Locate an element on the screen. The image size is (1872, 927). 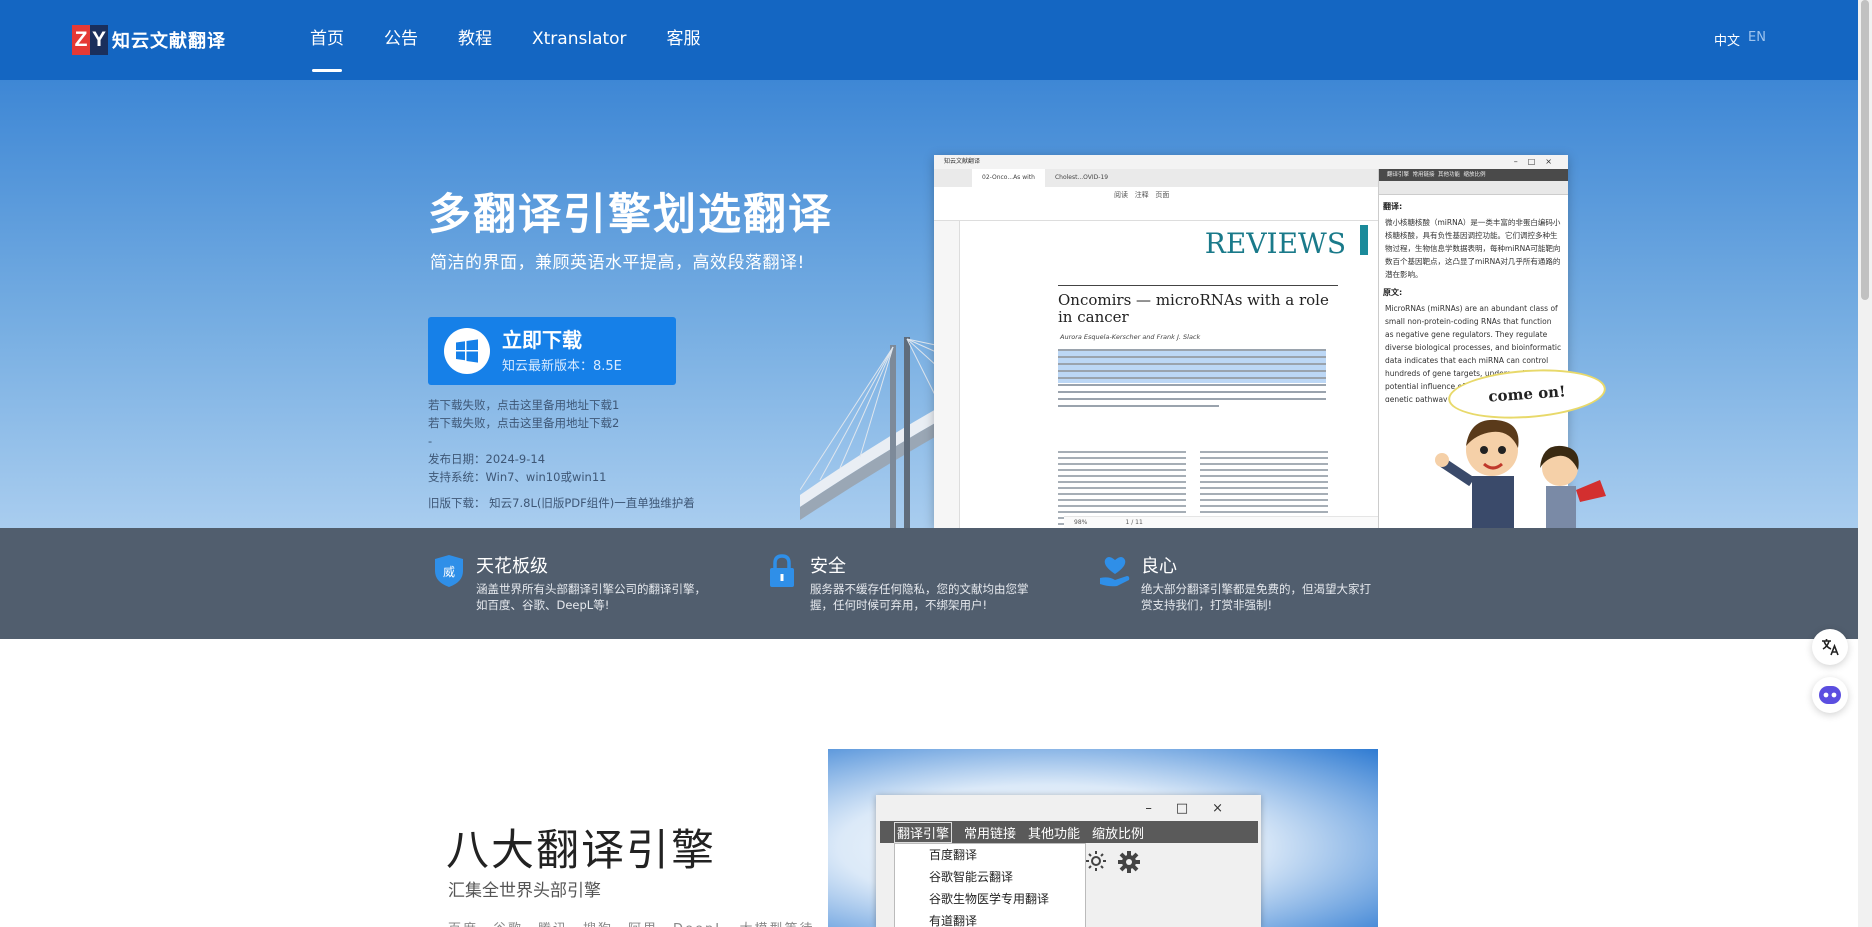
ai-assistant-button is located at coordinates (1830, 695).